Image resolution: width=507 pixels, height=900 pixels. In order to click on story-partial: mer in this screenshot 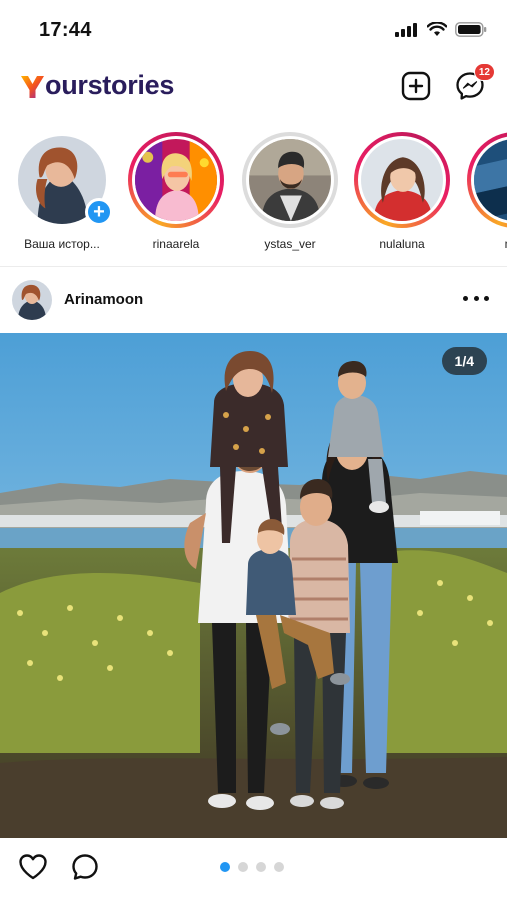, I will do `click(486, 191)`.